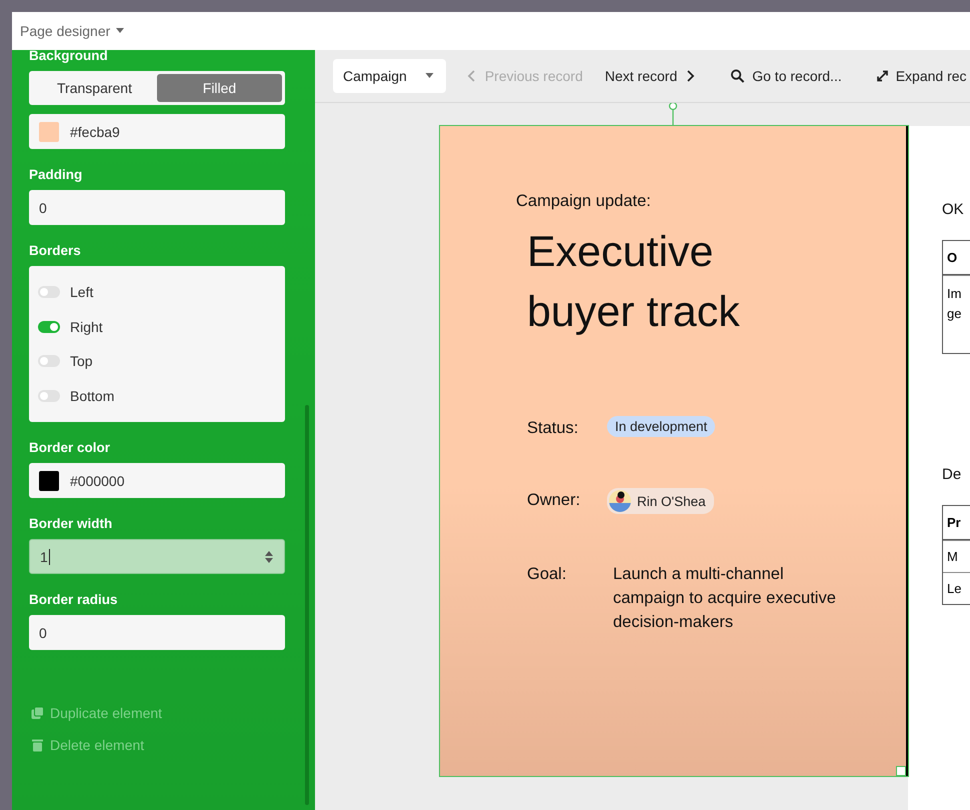  I want to click on window-title: Page designer, so click(65, 31).